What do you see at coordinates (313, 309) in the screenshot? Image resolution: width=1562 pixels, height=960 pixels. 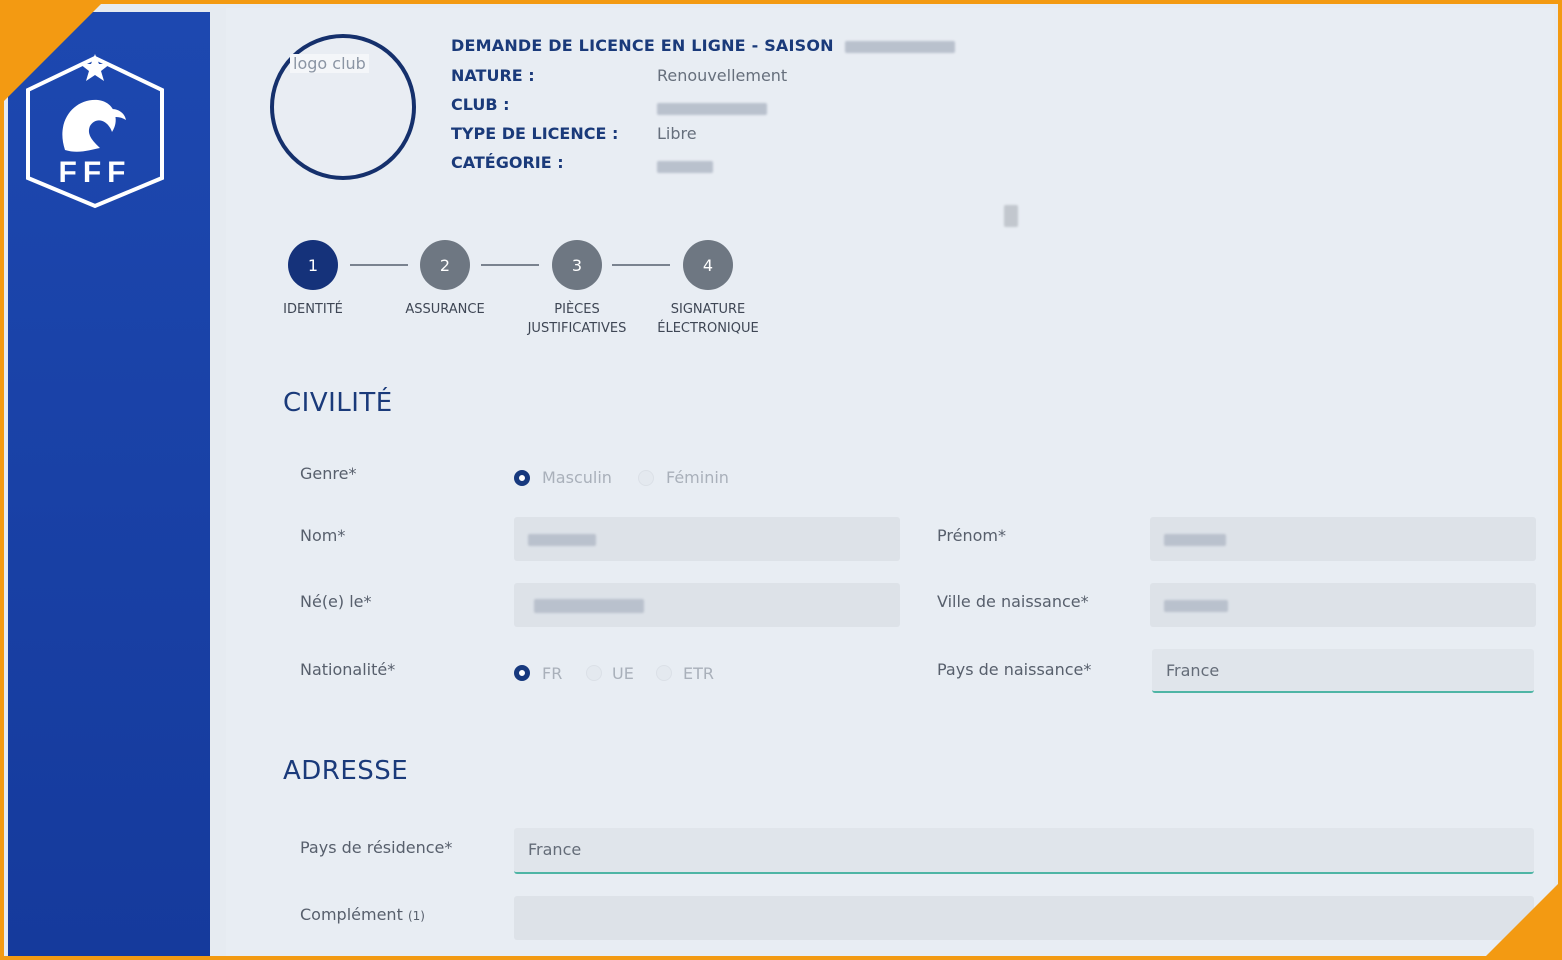 I see `step-1-label: IDENTITÉ` at bounding box center [313, 309].